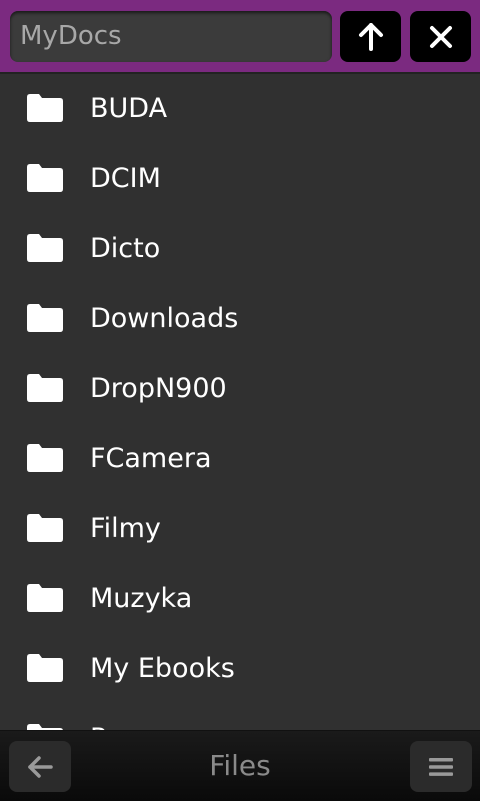 Image resolution: width=480 pixels, height=801 pixels. Describe the element at coordinates (240, 389) in the screenshot. I see `file-list-item: DropN900` at that location.